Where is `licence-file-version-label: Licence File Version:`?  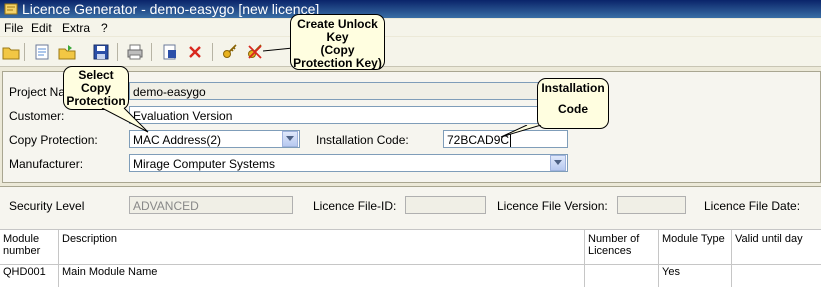 licence-file-version-label: Licence File Version: is located at coordinates (552, 206).